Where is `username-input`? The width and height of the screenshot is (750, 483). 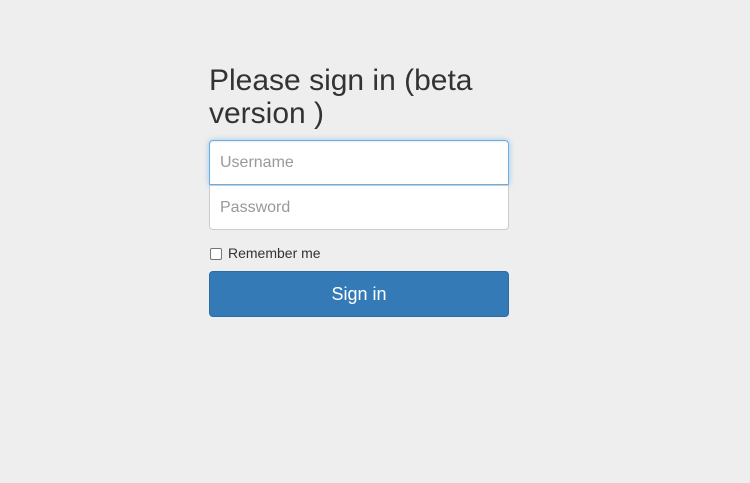
username-input is located at coordinates (359, 162).